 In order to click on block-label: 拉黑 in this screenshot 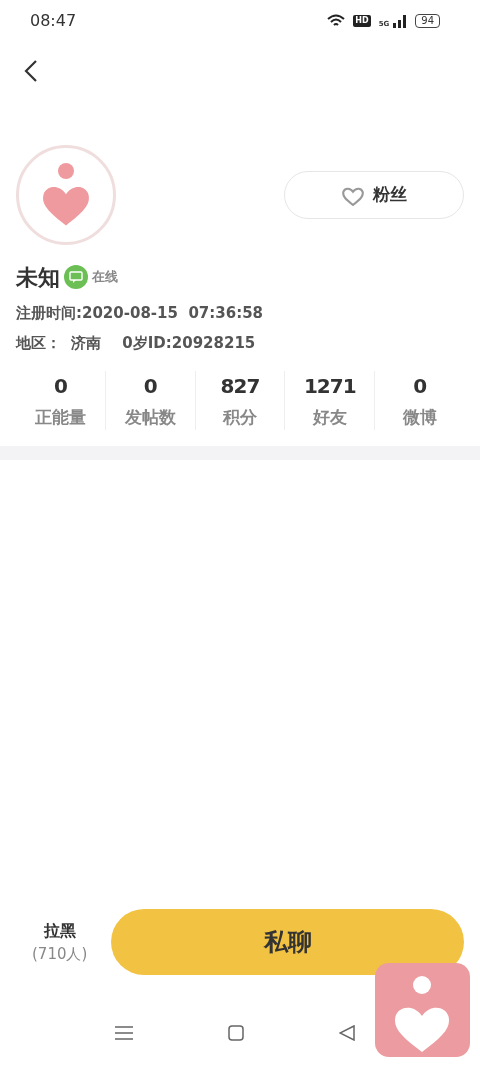, I will do `click(60, 930)`.